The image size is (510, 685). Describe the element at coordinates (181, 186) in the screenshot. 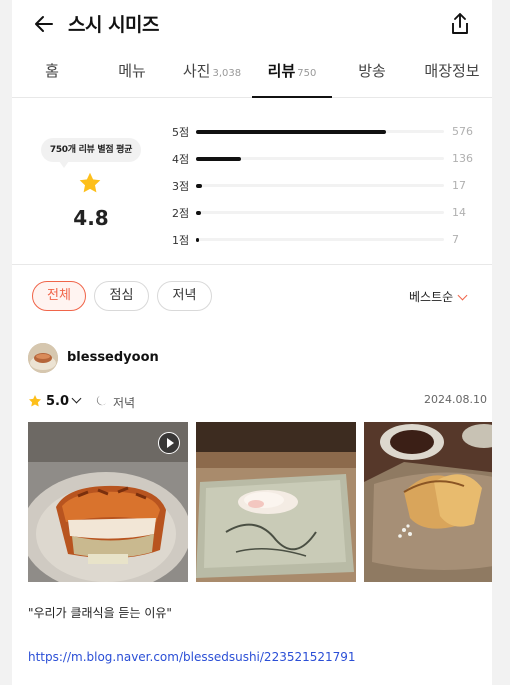

I see `rating-bar-label: 3점` at that location.